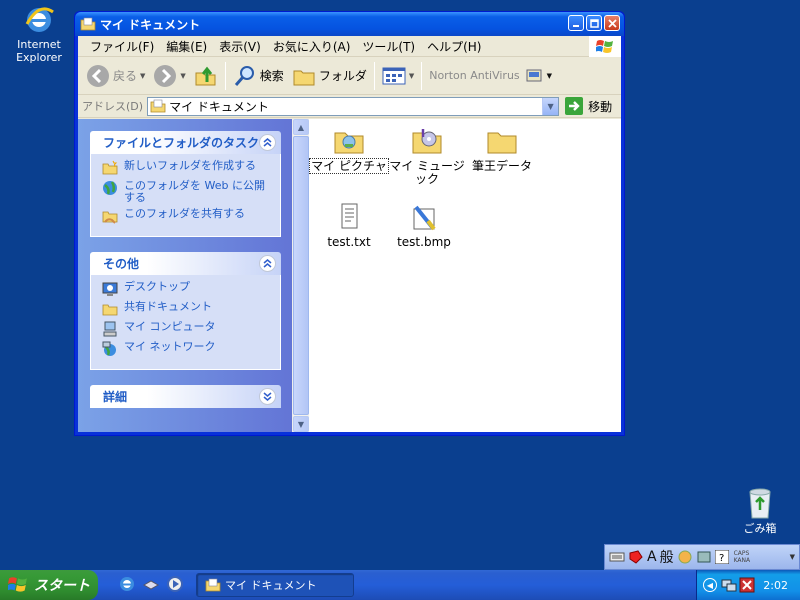 The width and height of the screenshot is (800, 600). I want to click on place-my-network: マイ ネットワーク, so click(188, 349).